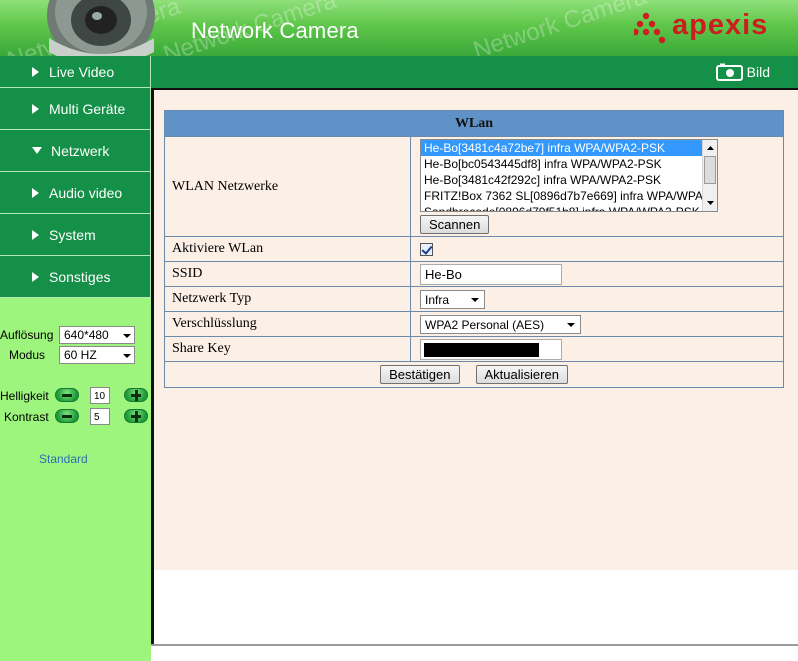 This screenshot has height=661, width=798. Describe the element at coordinates (474, 72) in the screenshot. I see `main-toolbar: Bild` at that location.